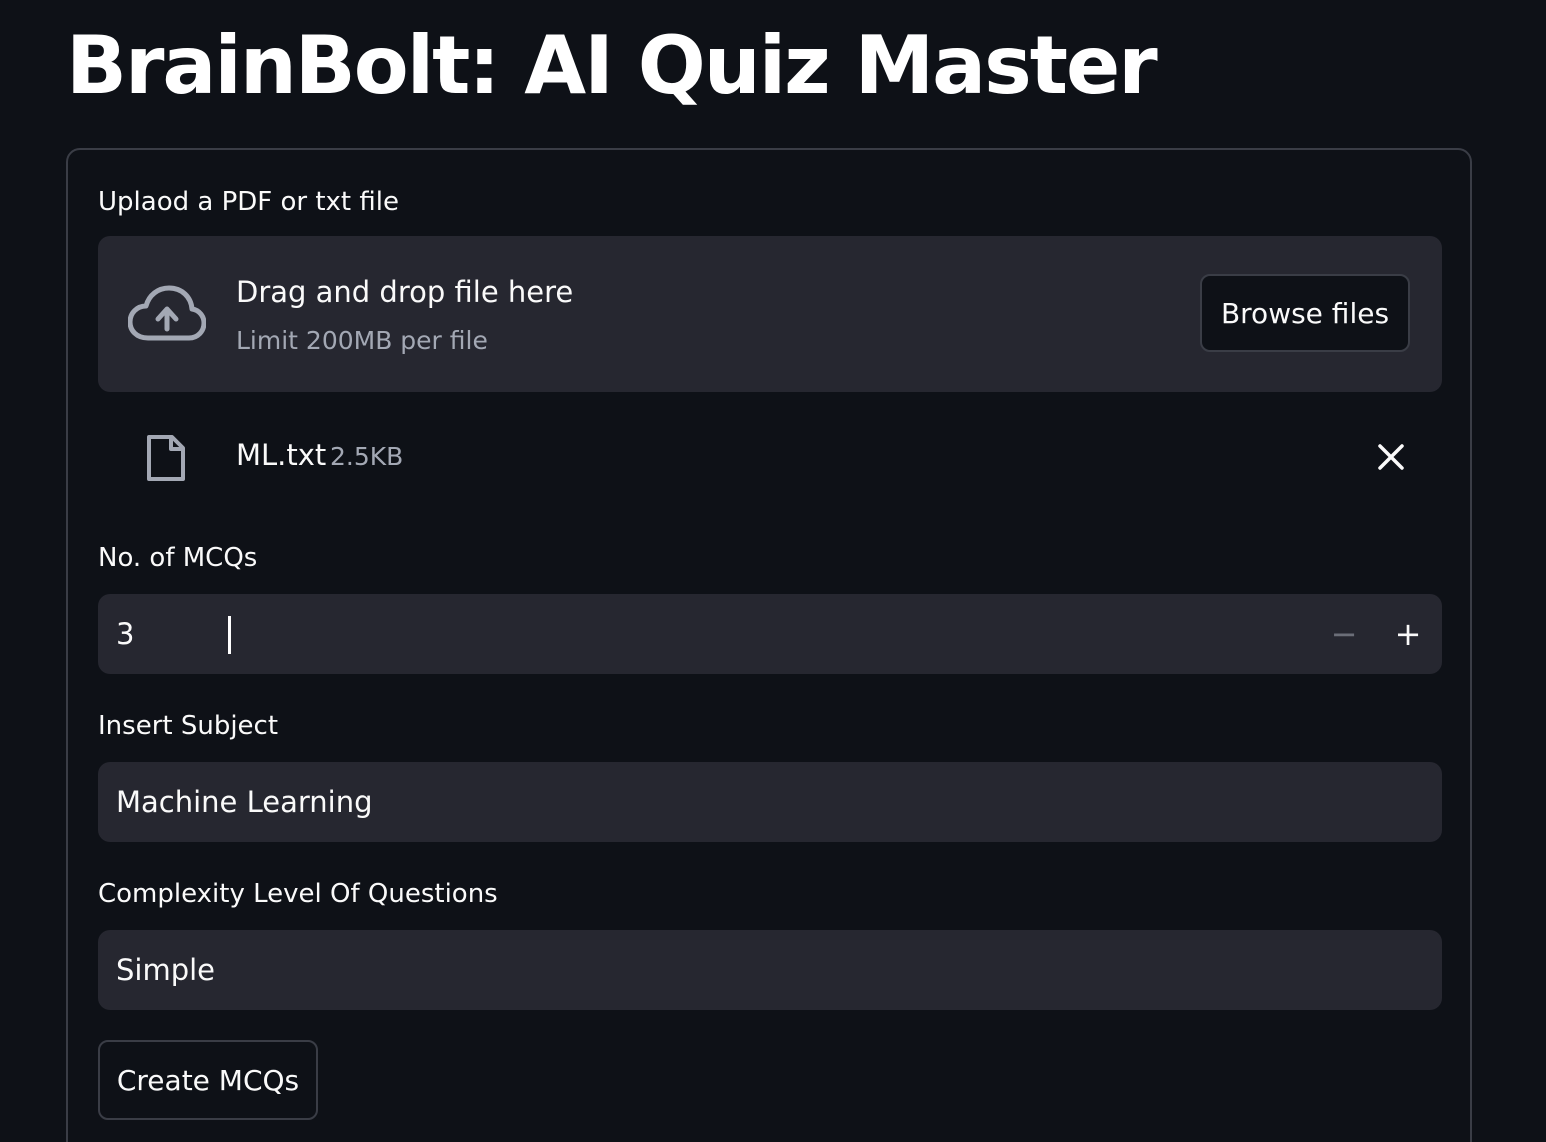  Describe the element at coordinates (167, 313) in the screenshot. I see `cloud-upload-icon` at that location.